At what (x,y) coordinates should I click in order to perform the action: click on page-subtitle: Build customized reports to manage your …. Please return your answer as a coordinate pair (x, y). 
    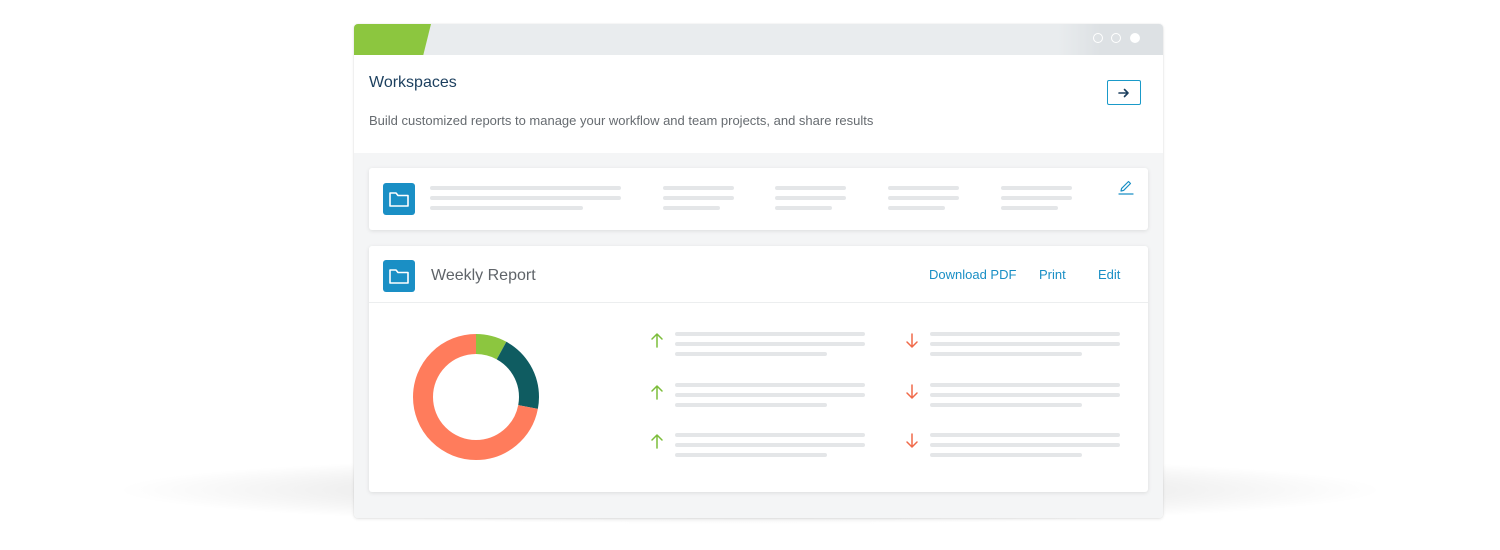
    Looking at the image, I should click on (621, 120).